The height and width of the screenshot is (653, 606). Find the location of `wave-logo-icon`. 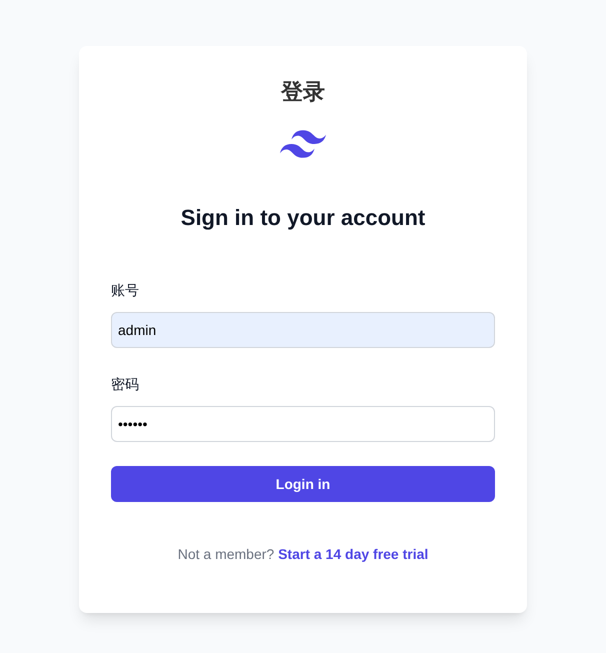

wave-logo-icon is located at coordinates (303, 144).